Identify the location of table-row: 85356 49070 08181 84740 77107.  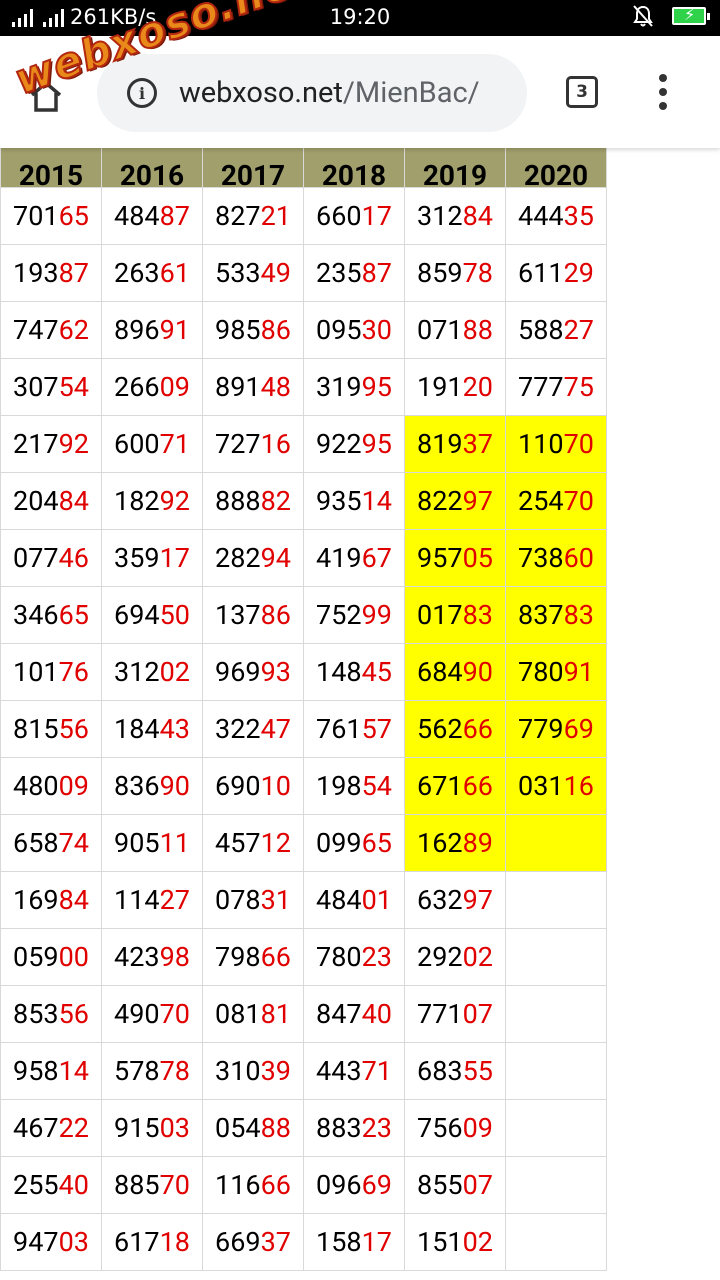
(303, 1014).